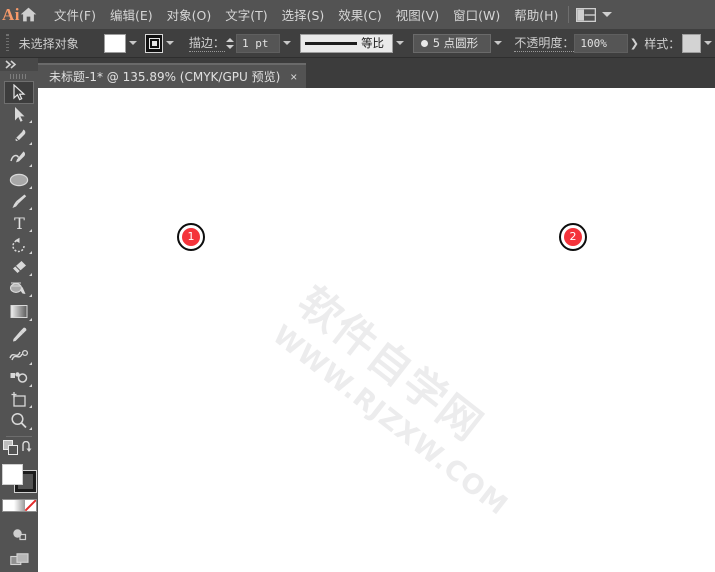 The width and height of the screenshot is (715, 572). Describe the element at coordinates (390, 363) in the screenshot. I see `watermark-chinese: 软件自学网` at that location.